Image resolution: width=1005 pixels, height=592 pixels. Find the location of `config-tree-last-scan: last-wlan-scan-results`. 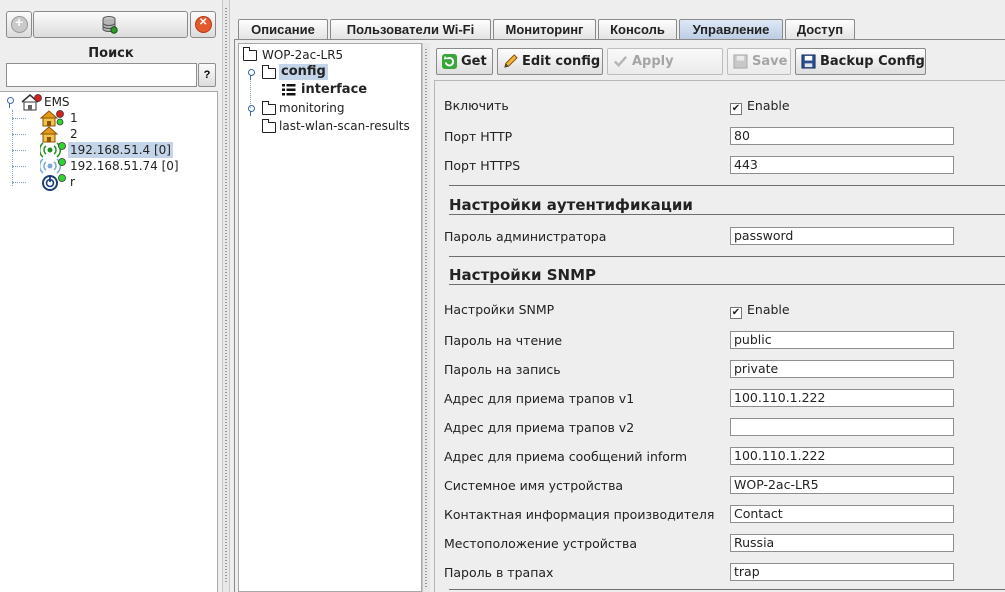

config-tree-last-scan: last-wlan-scan-results is located at coordinates (344, 126).